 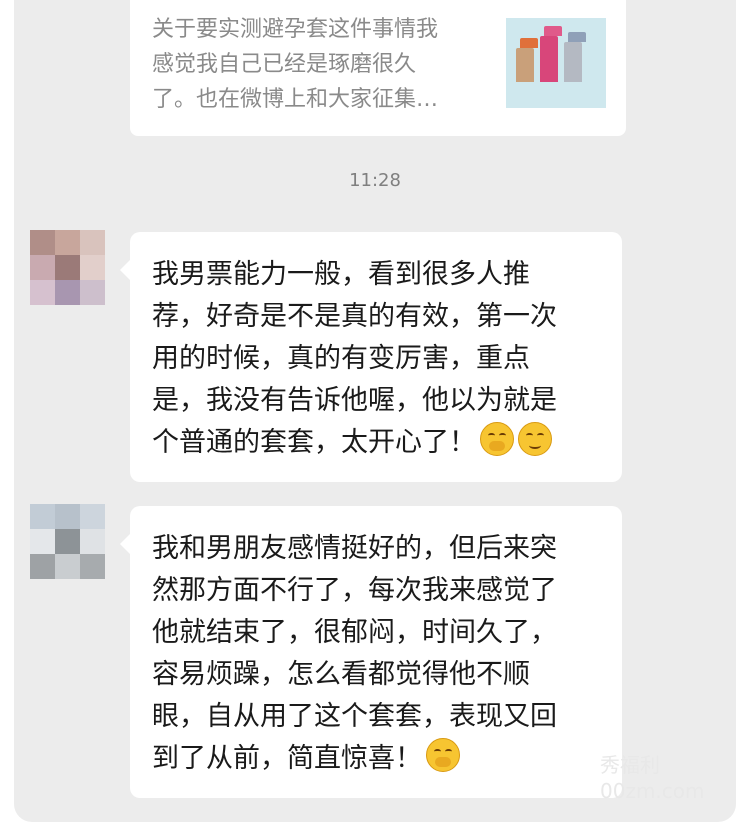 What do you see at coordinates (287, 758) in the screenshot?
I see `message-line: 到了从前，简直惊喜！` at bounding box center [287, 758].